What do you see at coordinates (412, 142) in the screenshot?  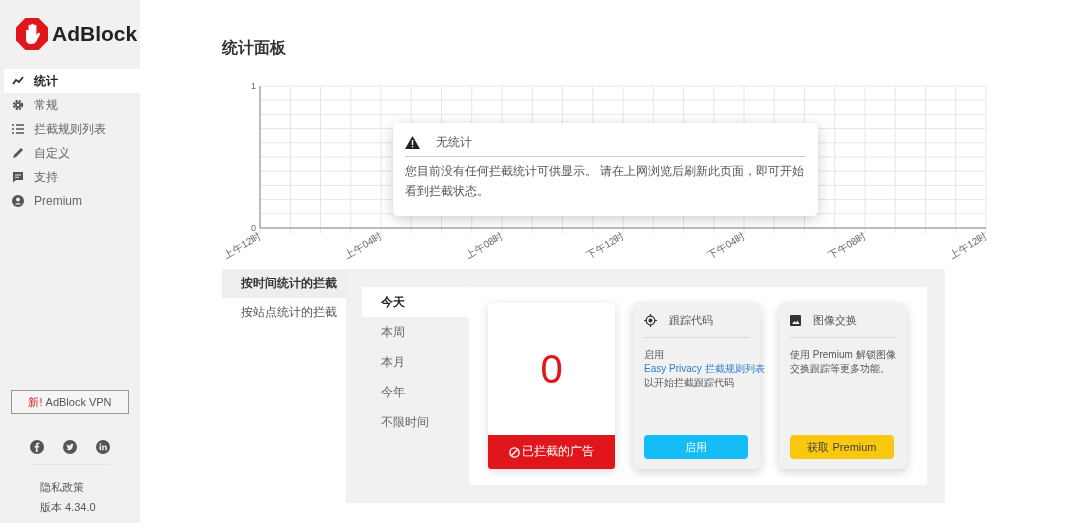 I see `warning-icon` at bounding box center [412, 142].